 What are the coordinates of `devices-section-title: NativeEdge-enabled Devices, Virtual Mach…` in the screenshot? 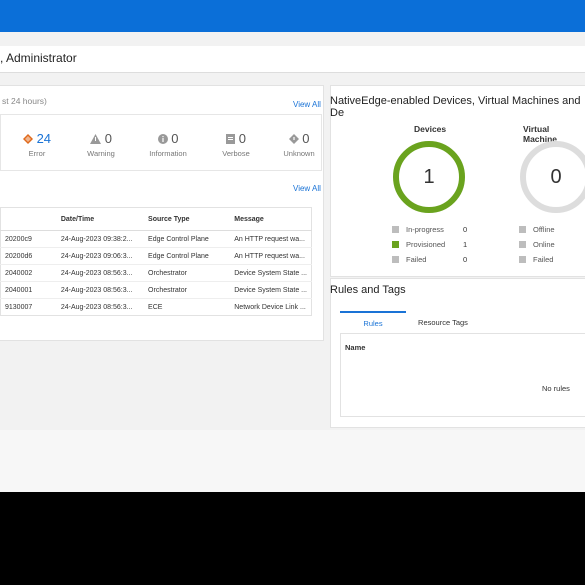 It's located at (455, 107).